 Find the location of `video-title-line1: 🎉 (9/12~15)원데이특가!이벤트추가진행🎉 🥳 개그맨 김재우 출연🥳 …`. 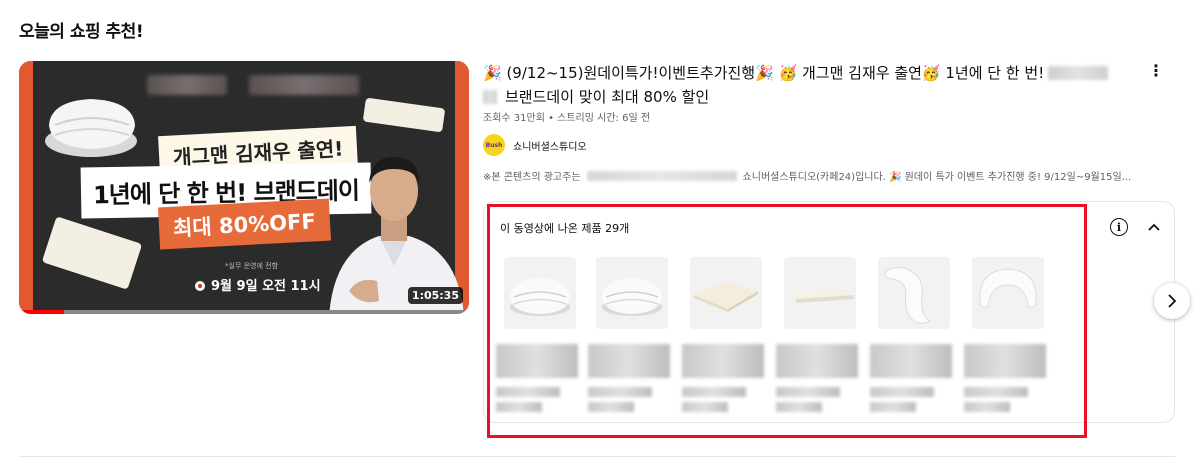

video-title-line1: 🎉 (9/12~15)원데이특가!이벤트추가진행🎉 🥳 개그맨 김재우 출연🥳 … is located at coordinates (763, 73).